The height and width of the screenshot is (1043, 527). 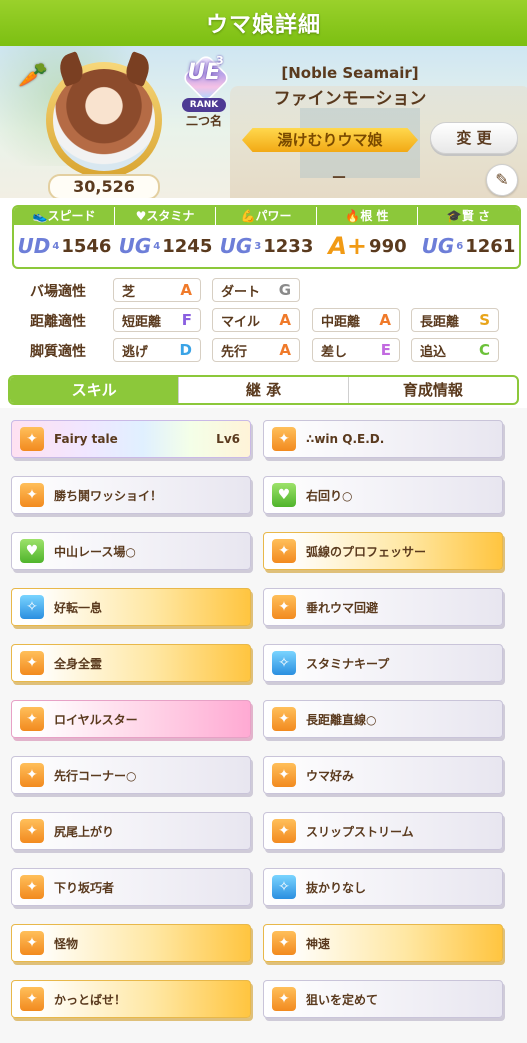 What do you see at coordinates (58, 352) in the screenshot?
I see `style-aptitude-label: 脚質適性` at bounding box center [58, 352].